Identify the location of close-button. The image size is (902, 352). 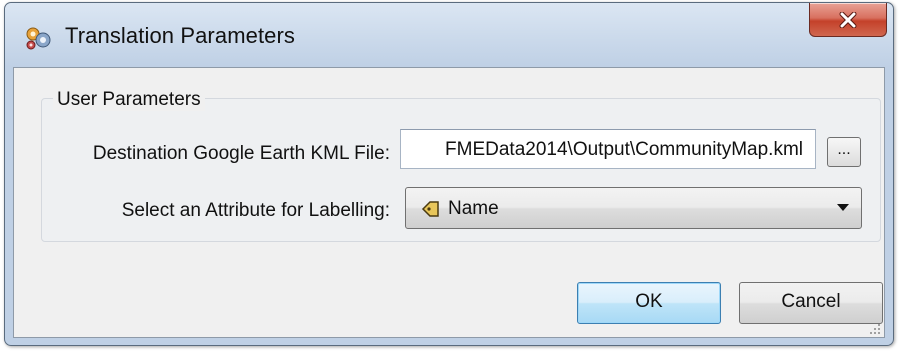
(848, 20).